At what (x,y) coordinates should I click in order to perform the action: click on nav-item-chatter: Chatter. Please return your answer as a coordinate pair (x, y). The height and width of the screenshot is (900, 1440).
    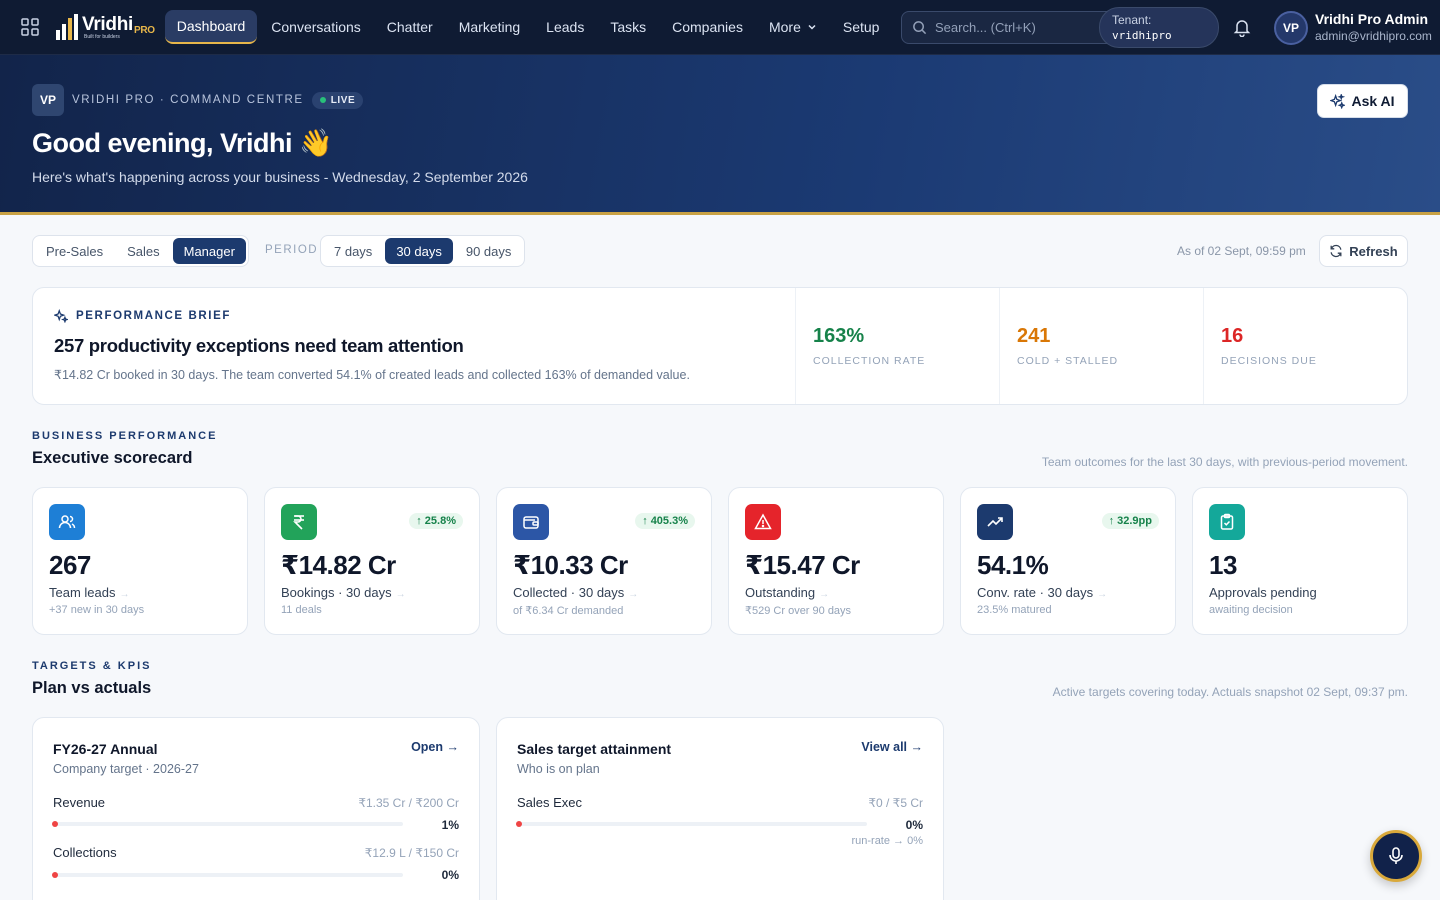
    Looking at the image, I should click on (410, 27).